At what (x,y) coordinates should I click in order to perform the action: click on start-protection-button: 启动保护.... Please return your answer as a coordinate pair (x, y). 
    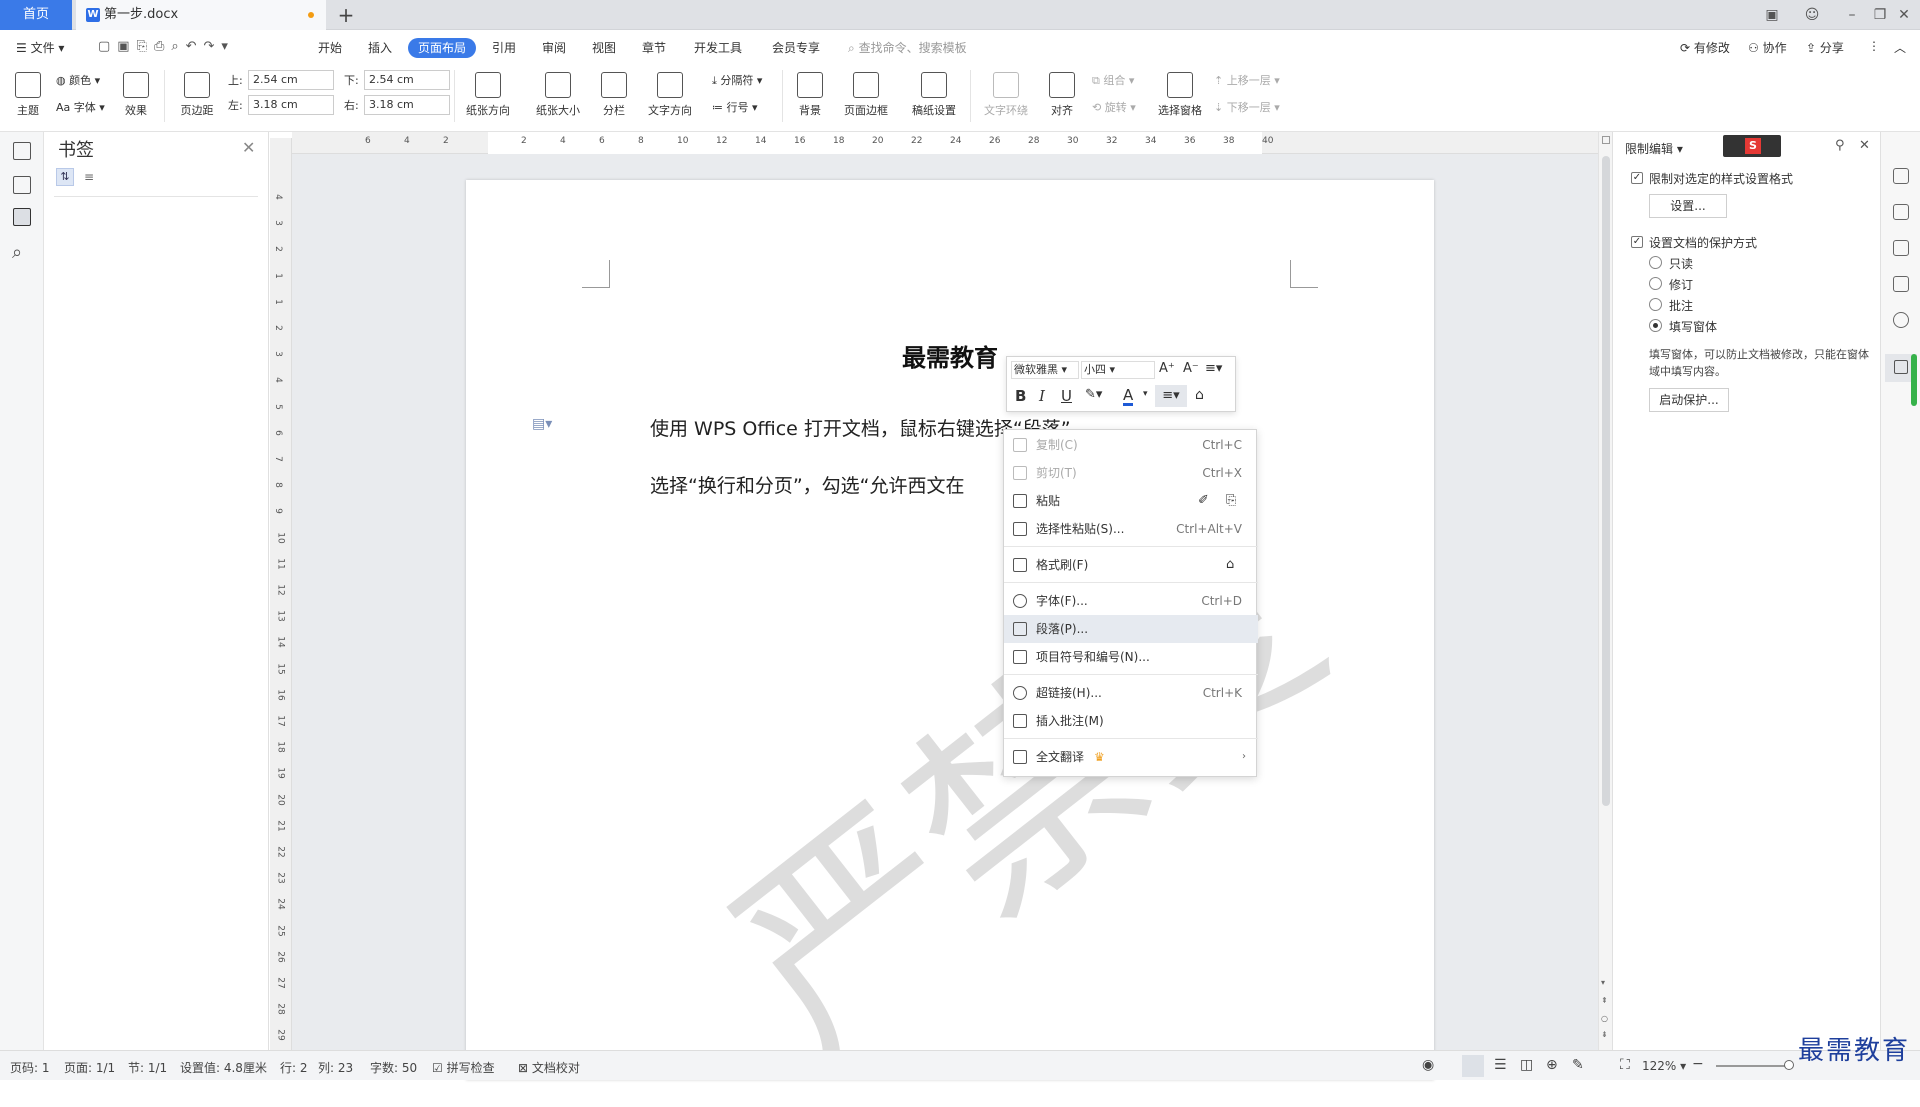
    Looking at the image, I should click on (1689, 400).